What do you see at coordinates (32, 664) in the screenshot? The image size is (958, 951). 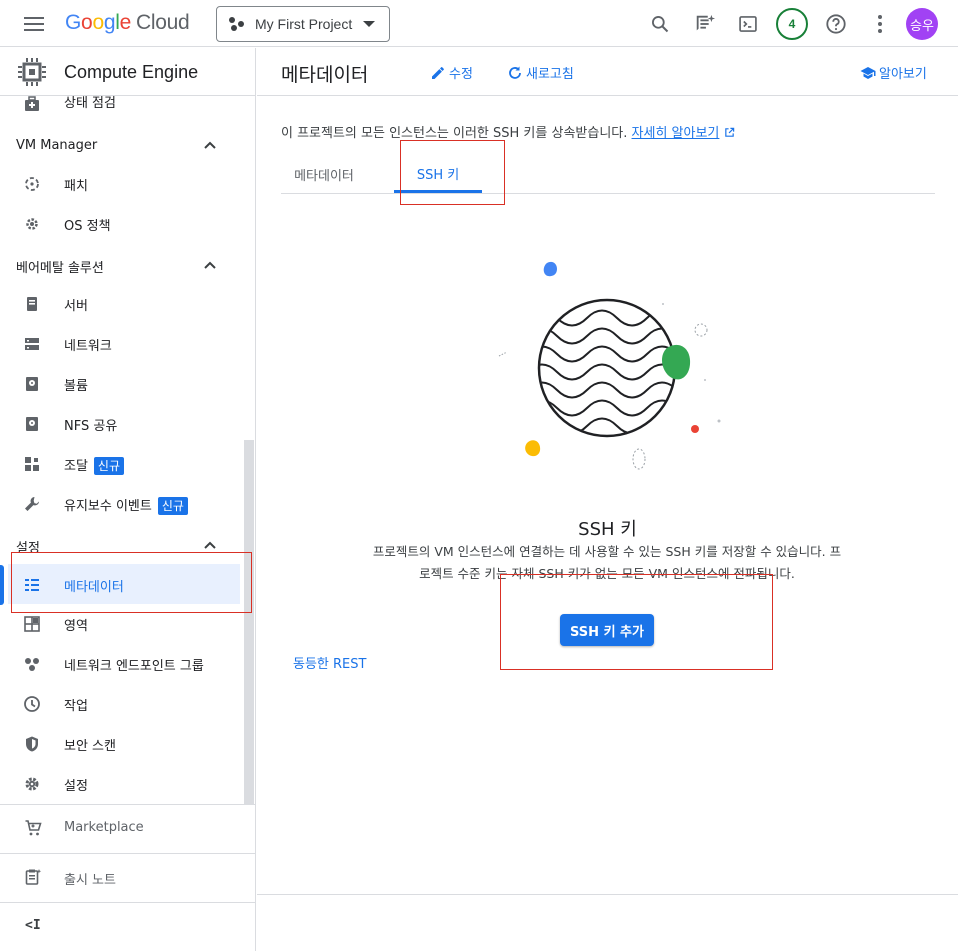 I see `endpoint-group-icon` at bounding box center [32, 664].